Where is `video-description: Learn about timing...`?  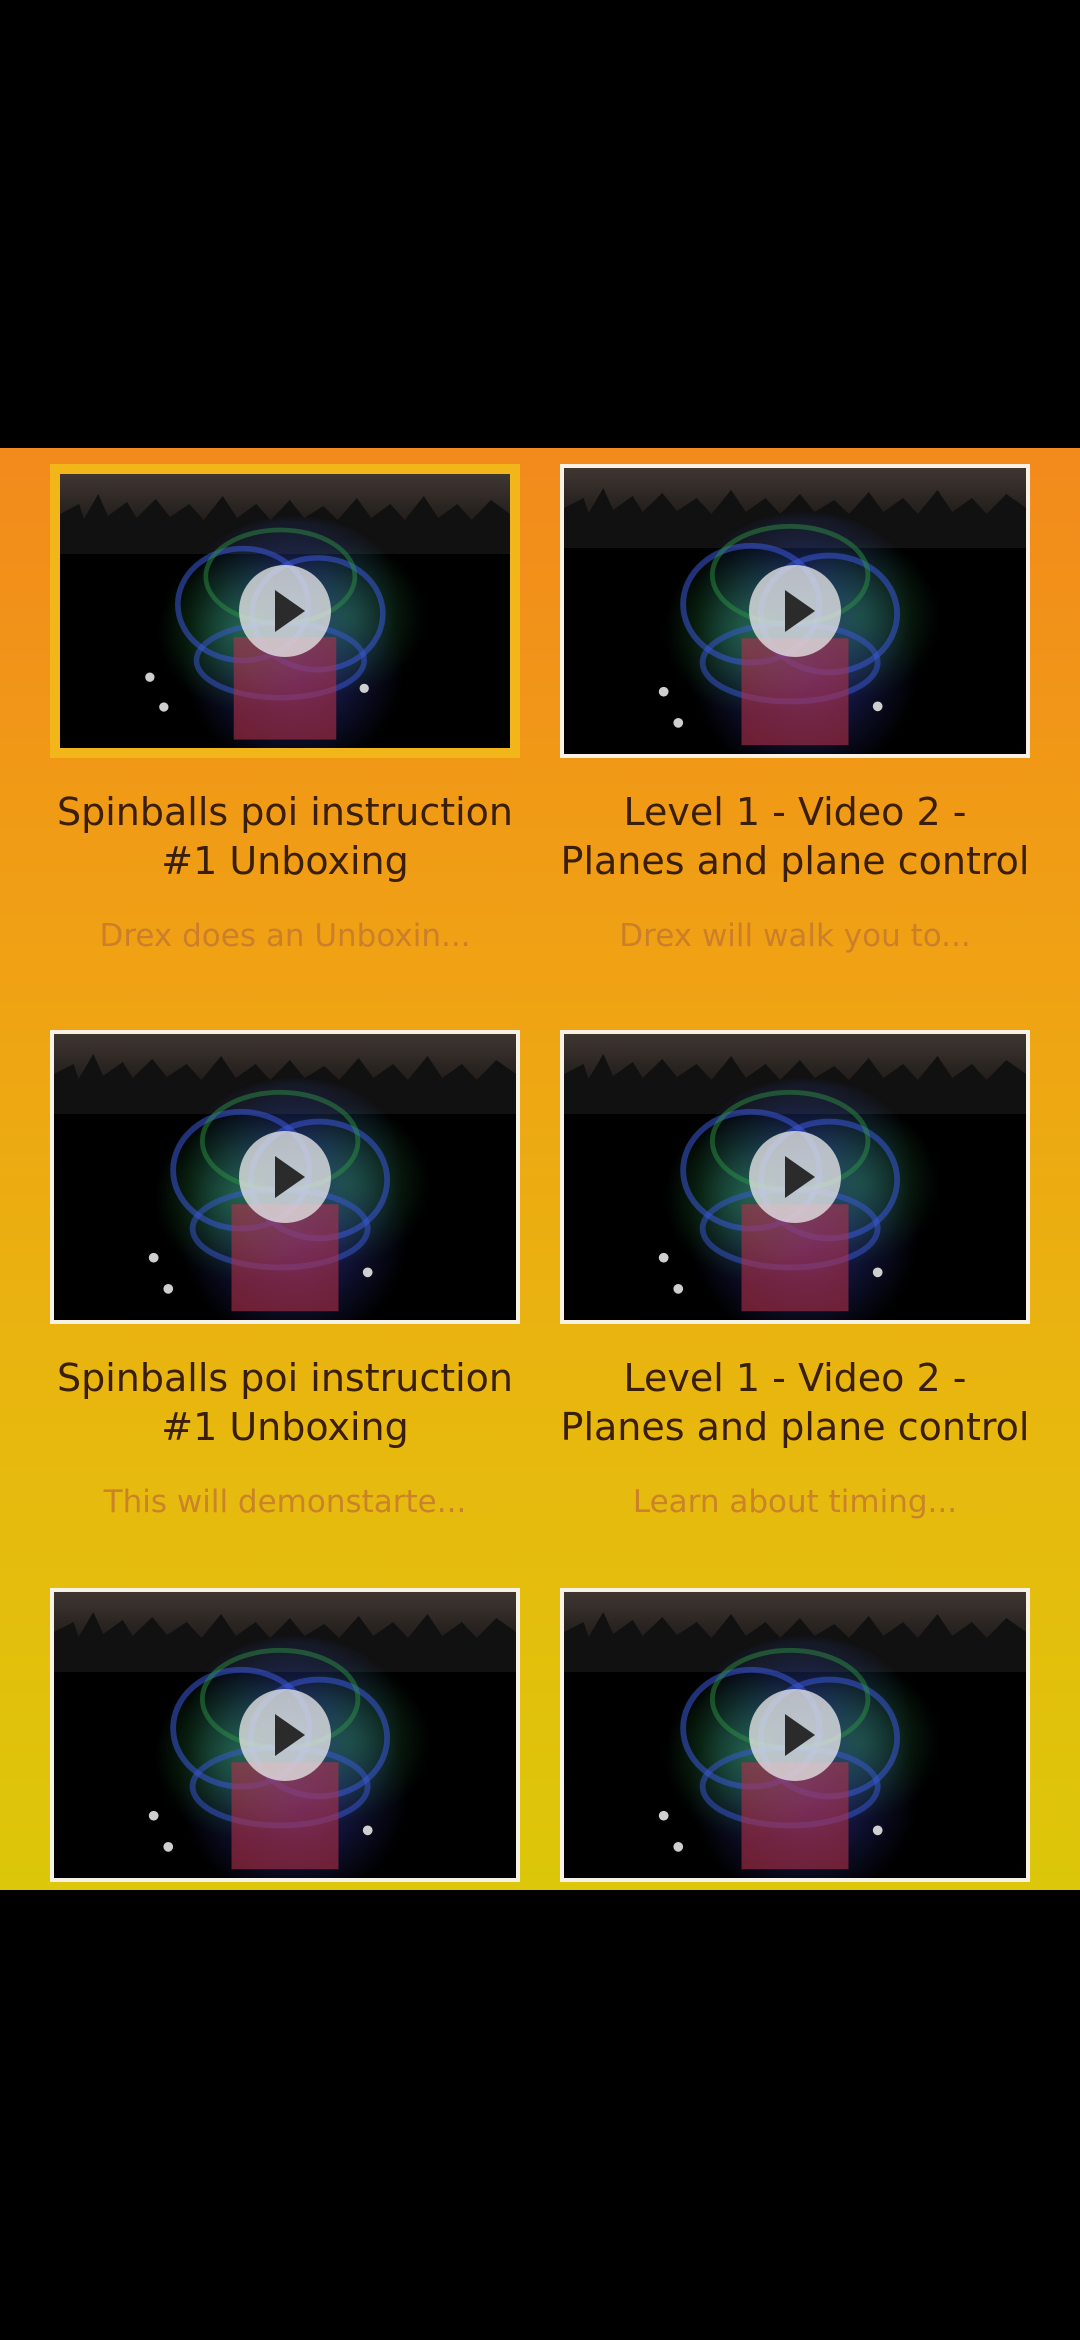
video-description: Learn about timing... is located at coordinates (795, 1502).